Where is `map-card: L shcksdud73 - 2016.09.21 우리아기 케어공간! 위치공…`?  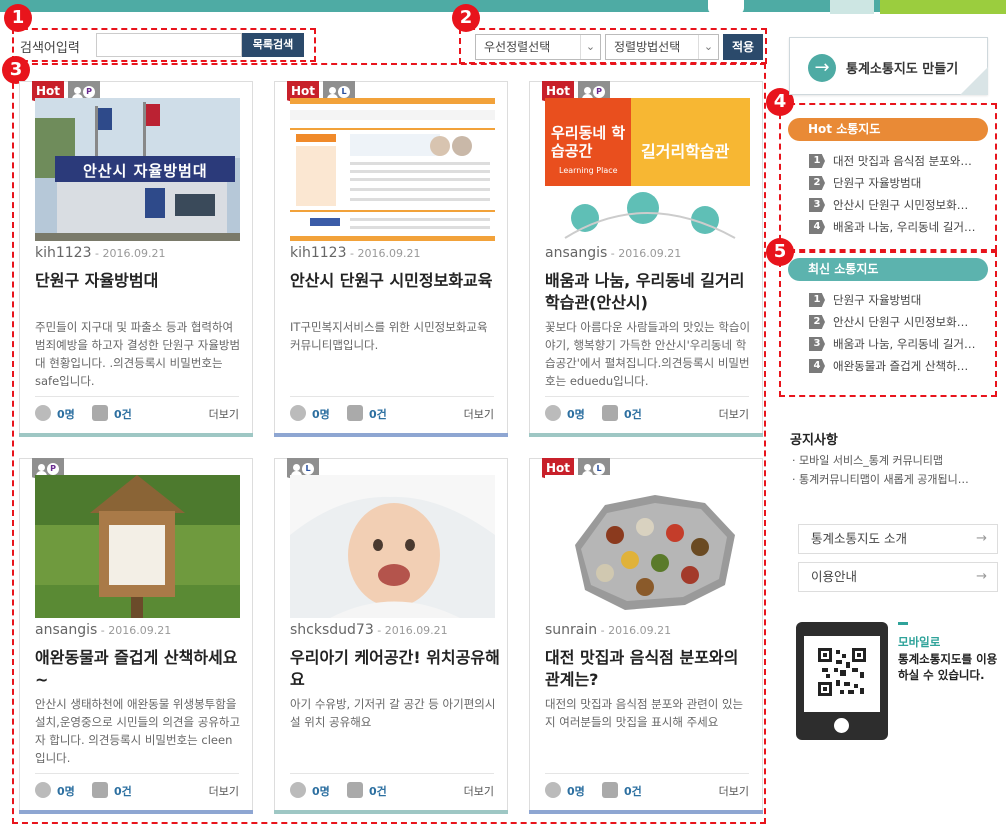
map-card: L shcksdud73 - 2016.09.21 우리아기 케어공간! 위치공… is located at coordinates (391, 636).